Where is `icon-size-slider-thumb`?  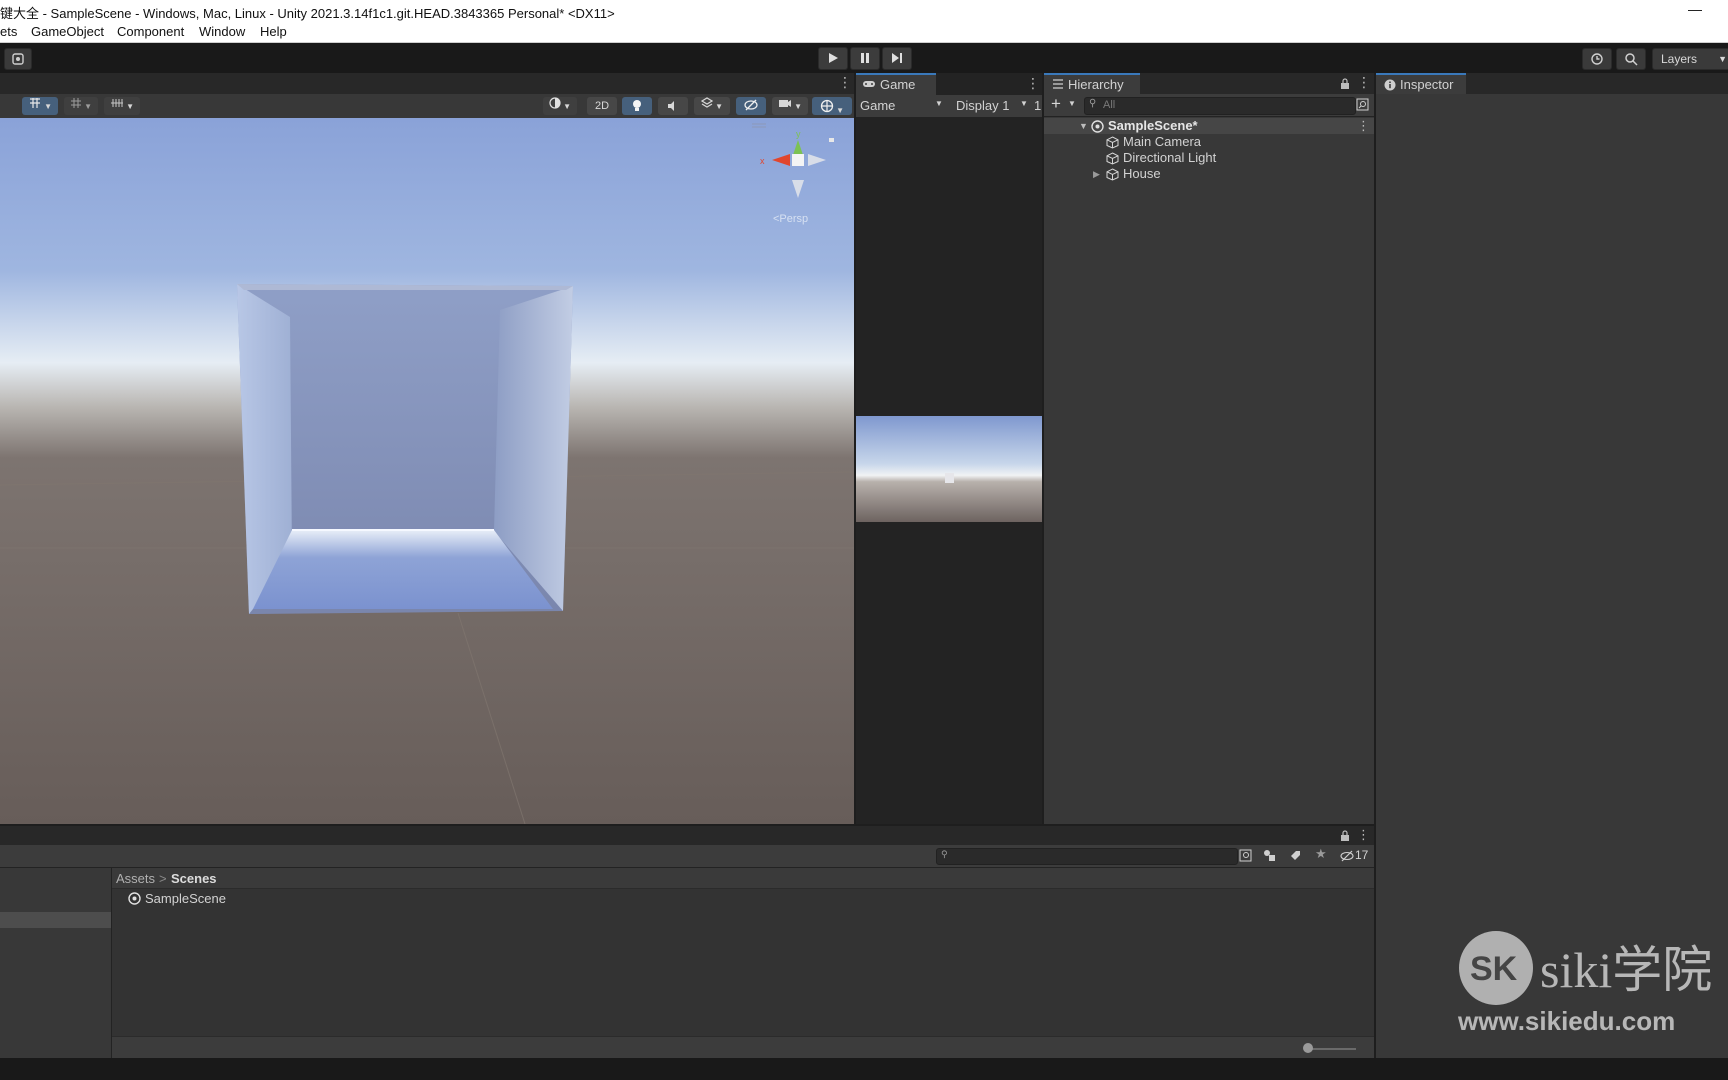
icon-size-slider-thumb is located at coordinates (1308, 1048).